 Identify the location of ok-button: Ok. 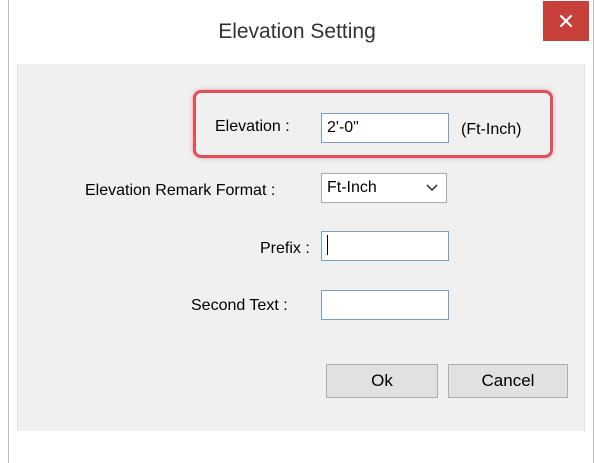
(382, 381).